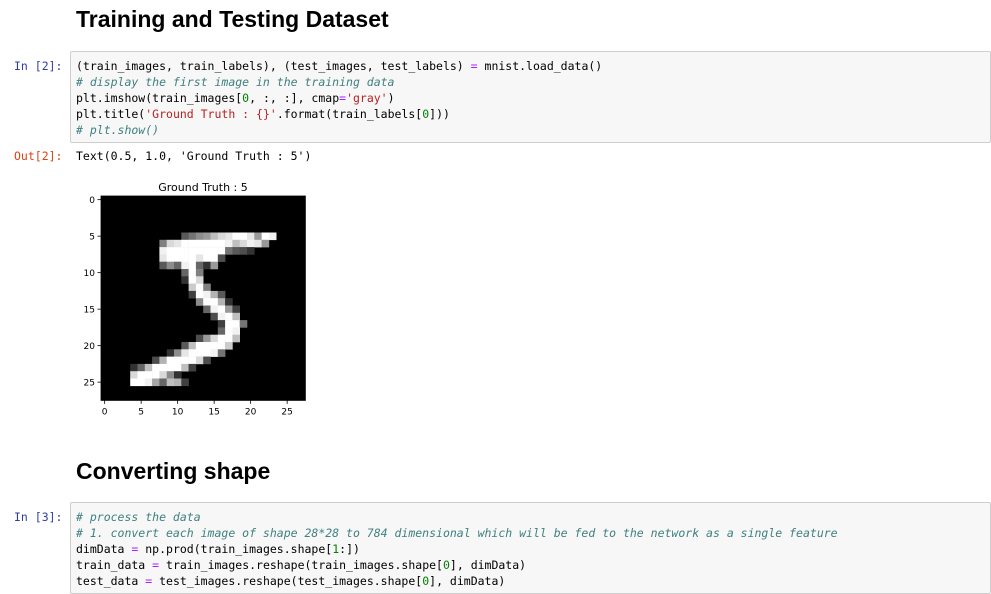 The height and width of the screenshot is (594, 991). Describe the element at coordinates (92, 237) in the screenshot. I see `y-tick-label: 5` at that location.